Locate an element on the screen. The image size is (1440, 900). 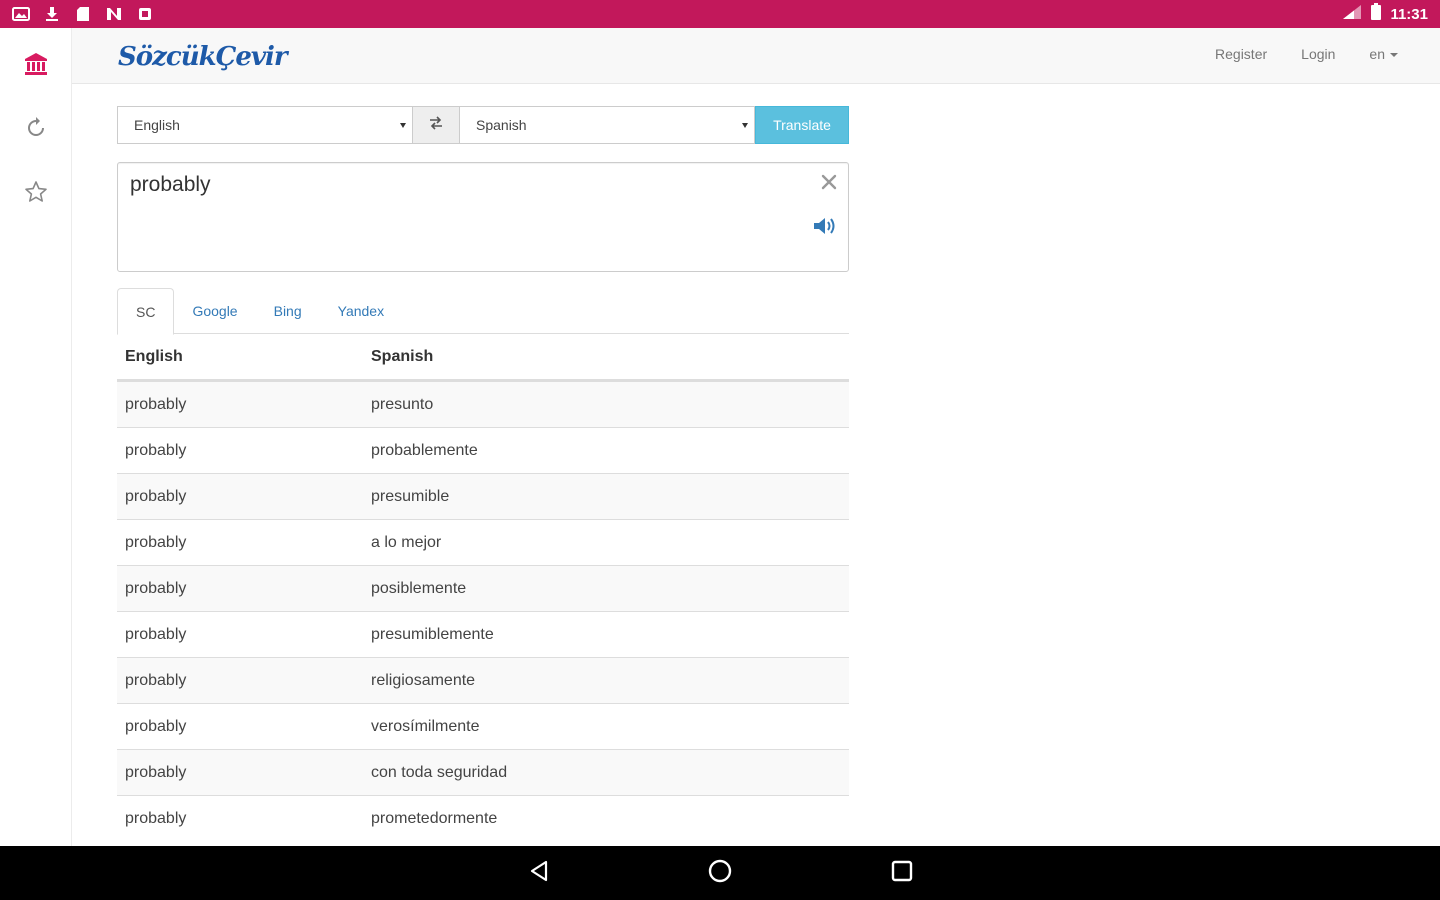
target-cell: presumible is located at coordinates (410, 496).